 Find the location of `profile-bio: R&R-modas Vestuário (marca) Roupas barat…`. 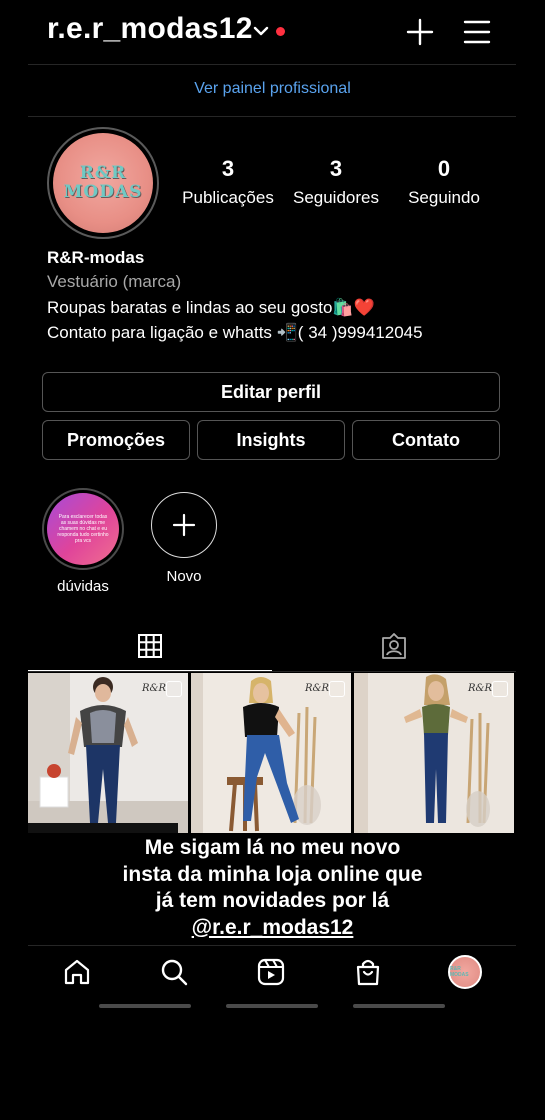

profile-bio: R&R-modas Vestuário (marca) Roupas barat… is located at coordinates (282, 296).